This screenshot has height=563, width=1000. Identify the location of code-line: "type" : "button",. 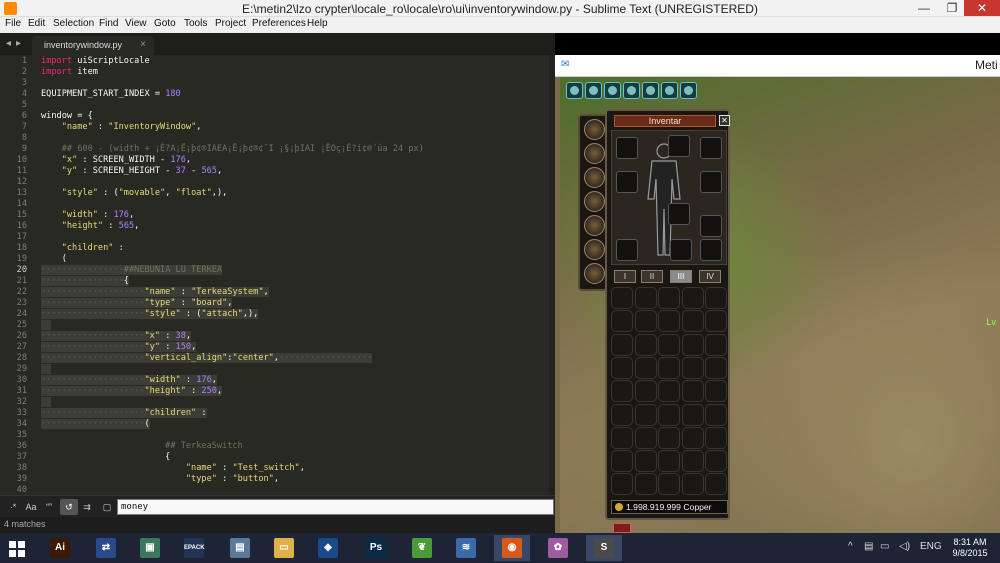
(160, 479).